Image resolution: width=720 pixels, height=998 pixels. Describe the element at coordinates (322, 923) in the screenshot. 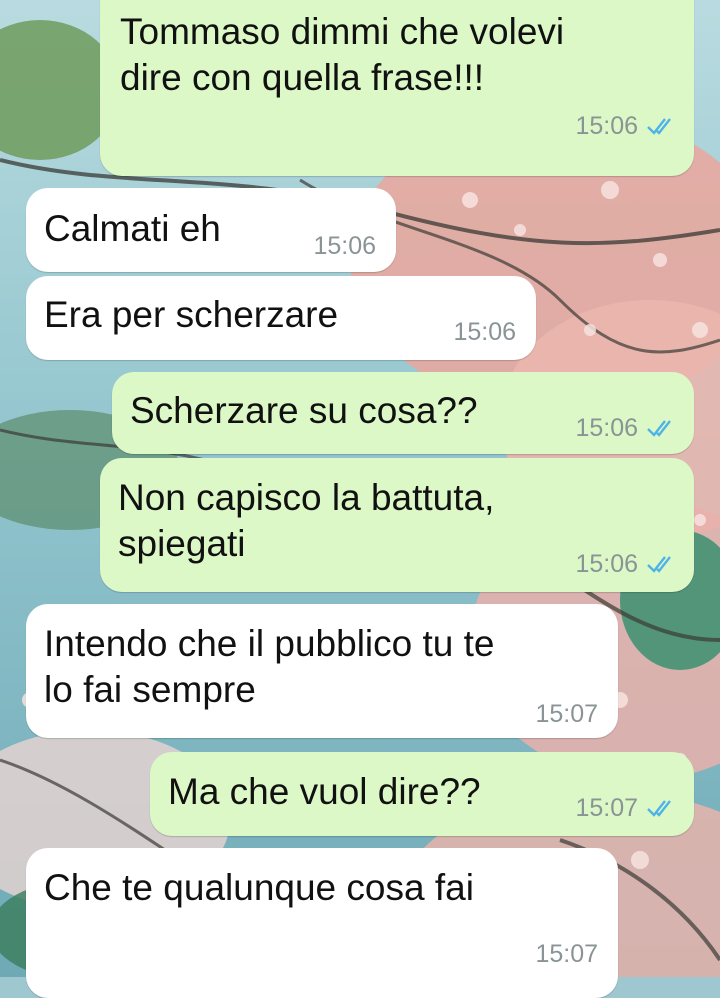

I see `message-bubble-incoming: Che te qualunque cosa fai 15:07` at that location.